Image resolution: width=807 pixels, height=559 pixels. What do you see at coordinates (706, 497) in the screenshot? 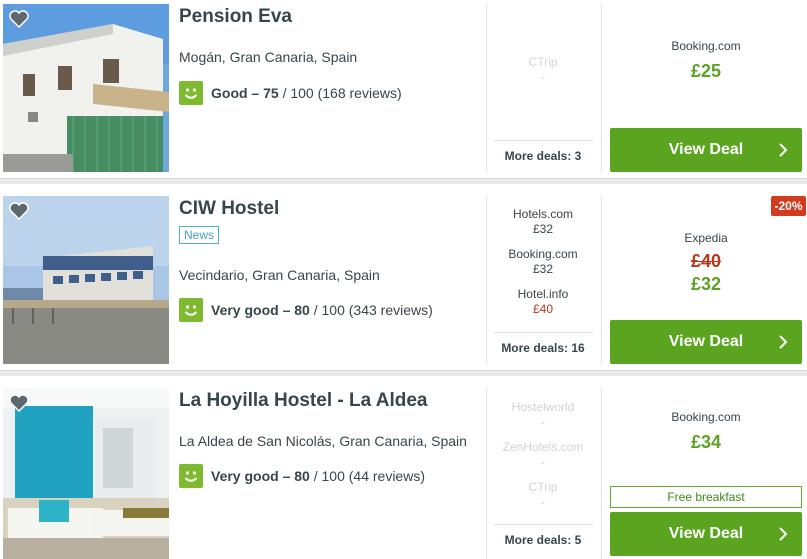
I see `free-breakfast-badge: Free breakfast` at bounding box center [706, 497].